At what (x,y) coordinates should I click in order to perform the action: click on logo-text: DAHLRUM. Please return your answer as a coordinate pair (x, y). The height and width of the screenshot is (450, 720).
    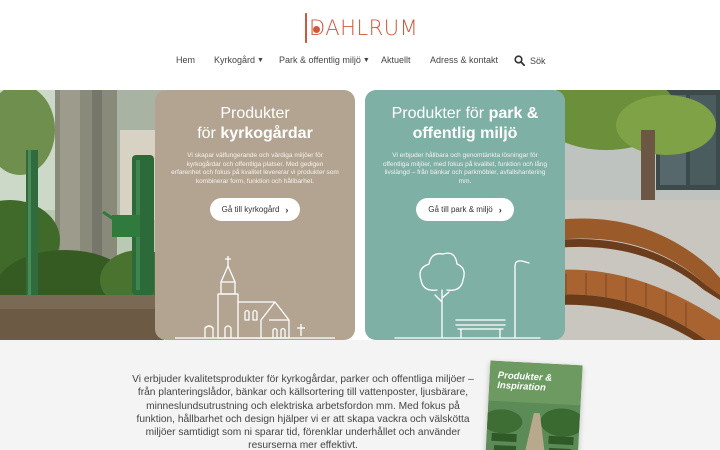
    Looking at the image, I should click on (364, 28).